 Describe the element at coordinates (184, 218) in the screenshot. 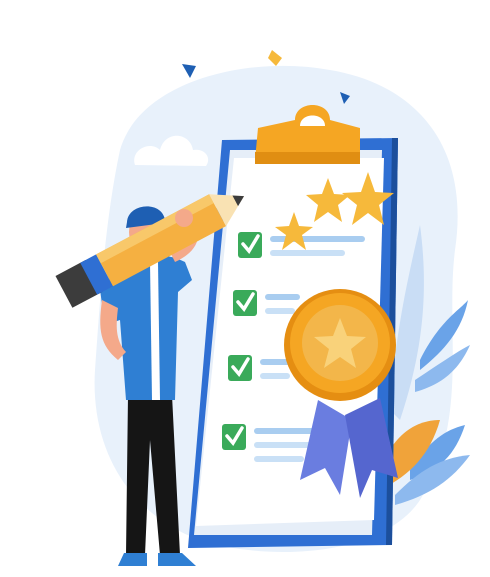

I see `person-hand` at that location.